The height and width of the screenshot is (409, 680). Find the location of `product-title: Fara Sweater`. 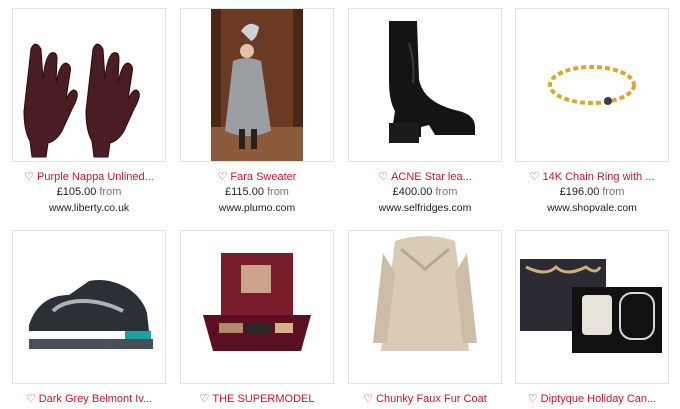

product-title: Fara Sweater is located at coordinates (263, 177).